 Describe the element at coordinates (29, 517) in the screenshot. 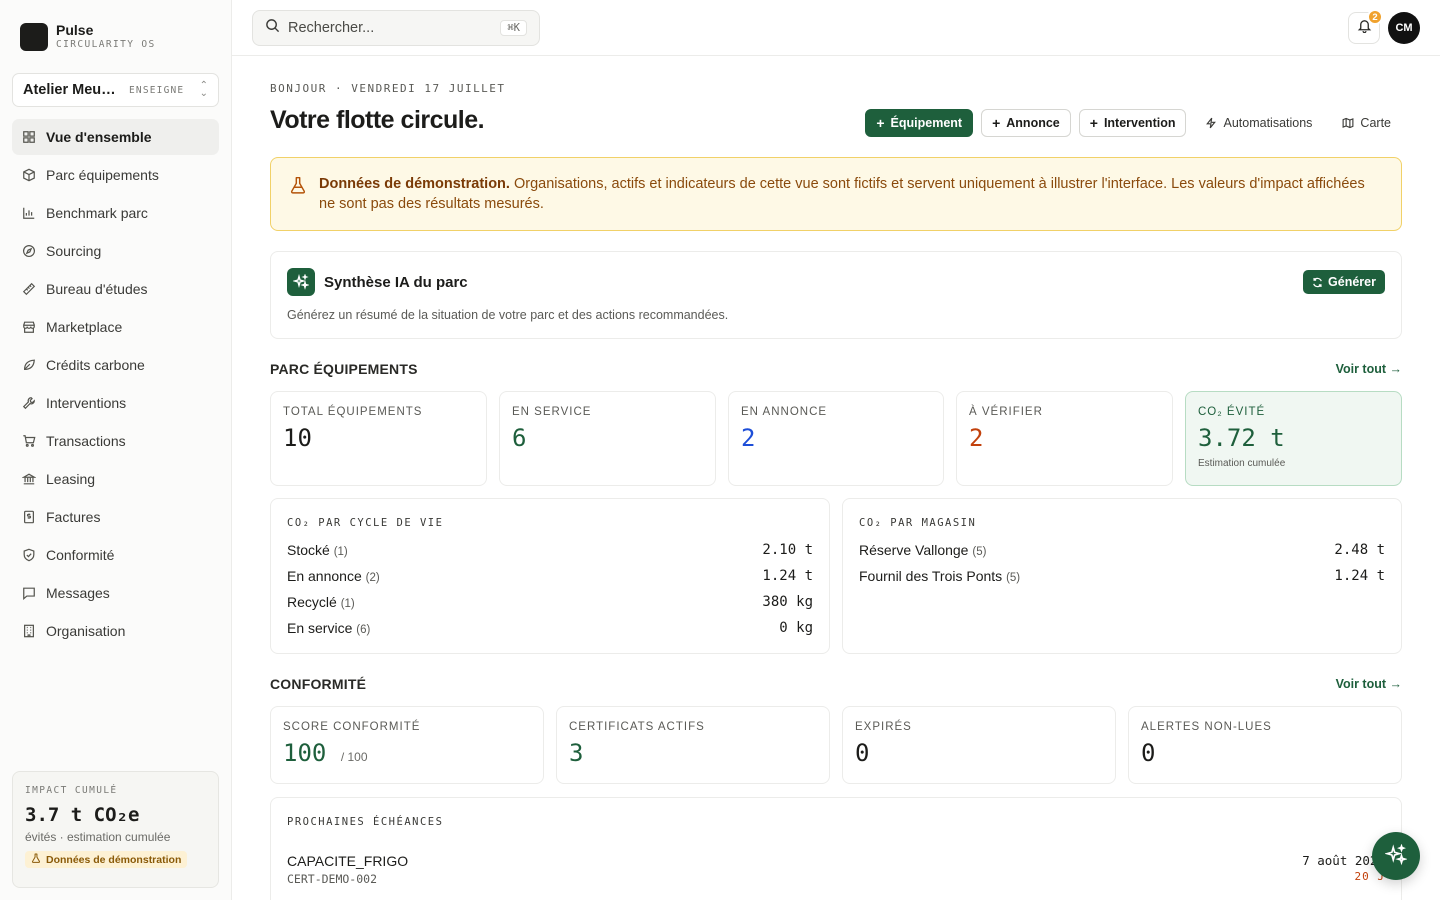

I see `invoice-icon` at that location.